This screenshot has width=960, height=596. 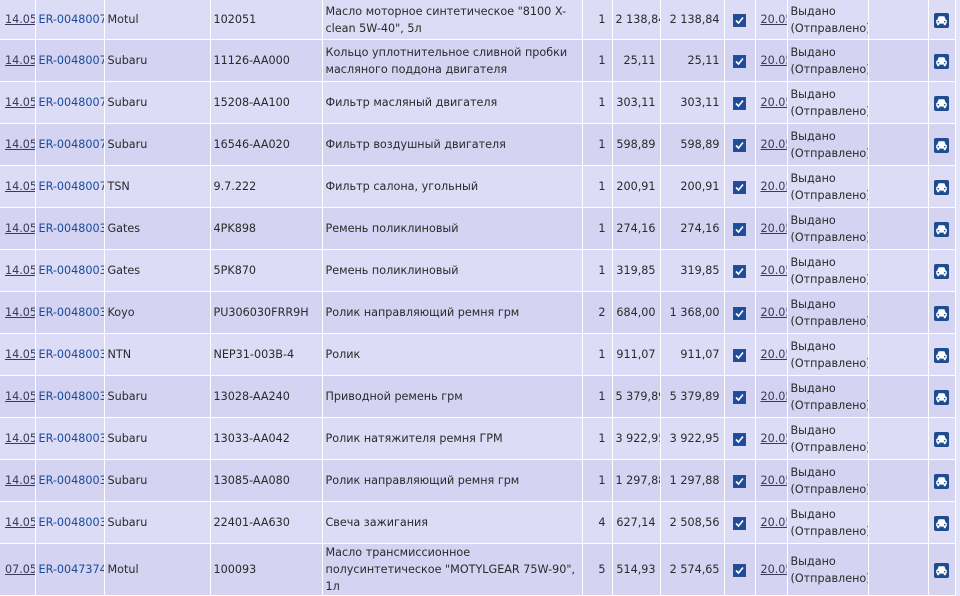 What do you see at coordinates (266, 354) in the screenshot?
I see `article-cell: NEP31-003B-4` at bounding box center [266, 354].